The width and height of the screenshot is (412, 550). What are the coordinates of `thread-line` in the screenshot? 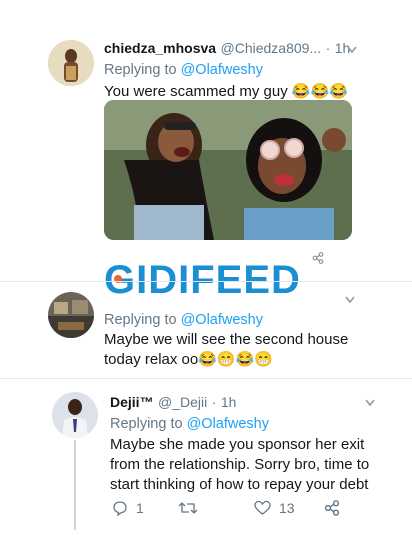 It's located at (75, 485).